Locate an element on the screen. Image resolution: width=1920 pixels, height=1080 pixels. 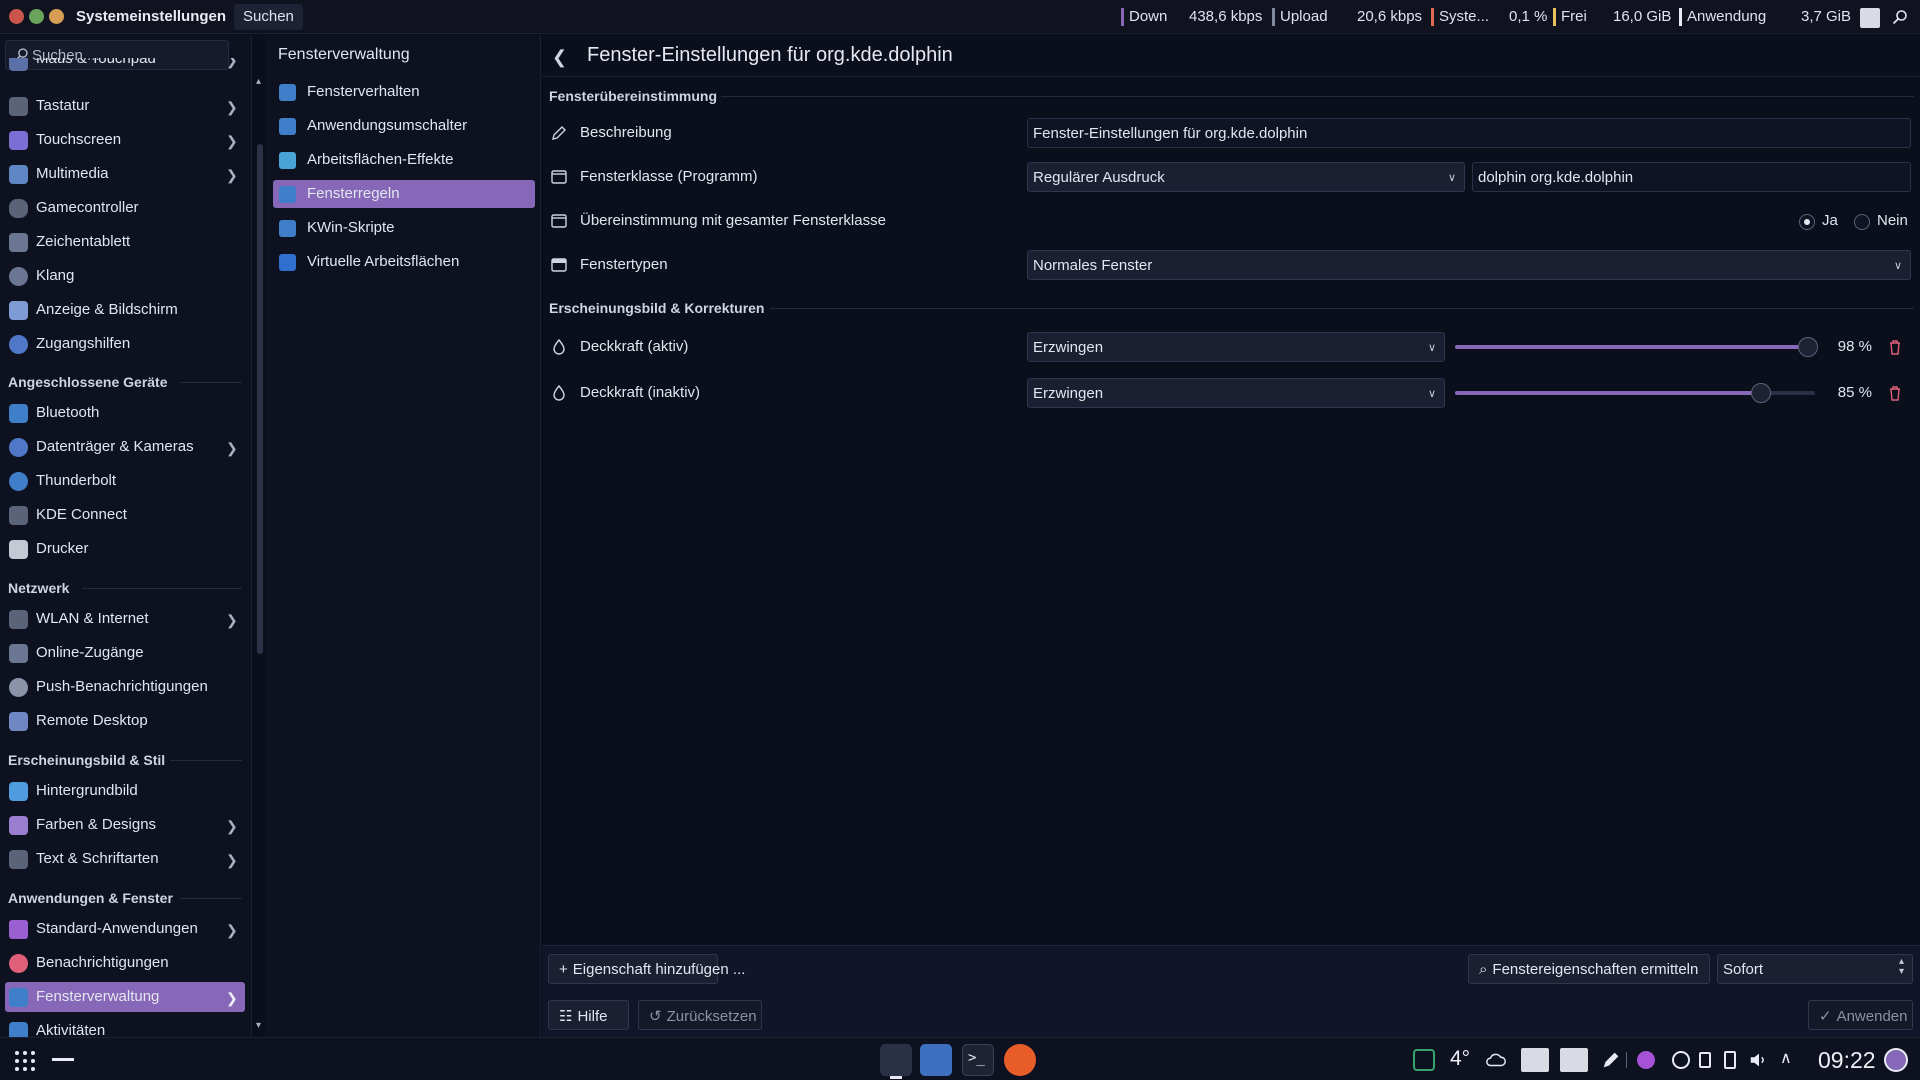
subcategory-desktop-effects: Arbeitsflächen-Effekte is located at coordinates (404, 160).